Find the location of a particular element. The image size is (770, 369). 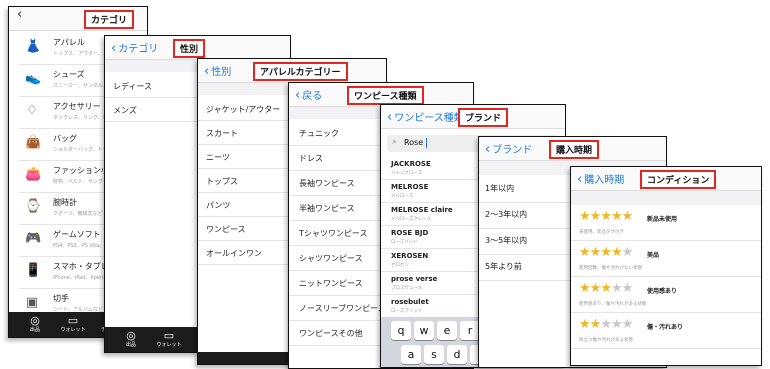

page-title: 性別 is located at coordinates (189, 48).